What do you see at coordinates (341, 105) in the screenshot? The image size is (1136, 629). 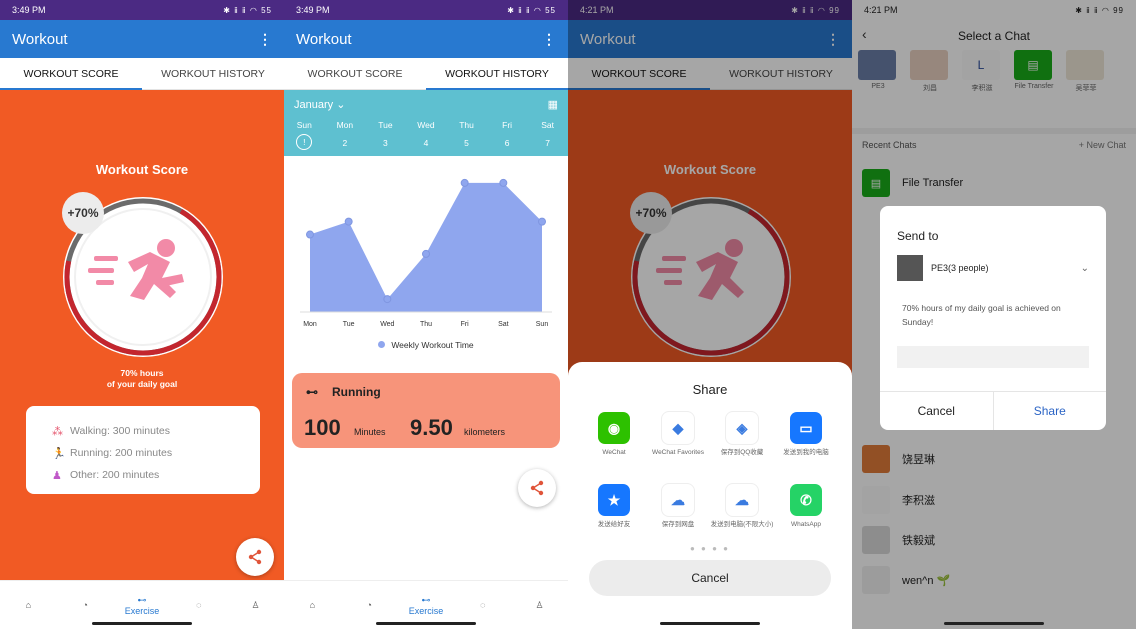 I see `chevron-down-icon: ⌄` at bounding box center [341, 105].